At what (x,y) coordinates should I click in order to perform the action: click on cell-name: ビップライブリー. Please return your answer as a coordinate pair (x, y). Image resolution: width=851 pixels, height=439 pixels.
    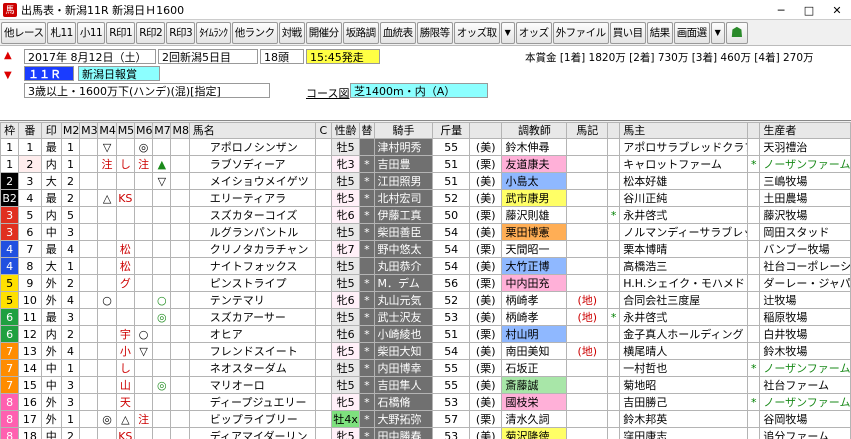
    Looking at the image, I should click on (252, 419).